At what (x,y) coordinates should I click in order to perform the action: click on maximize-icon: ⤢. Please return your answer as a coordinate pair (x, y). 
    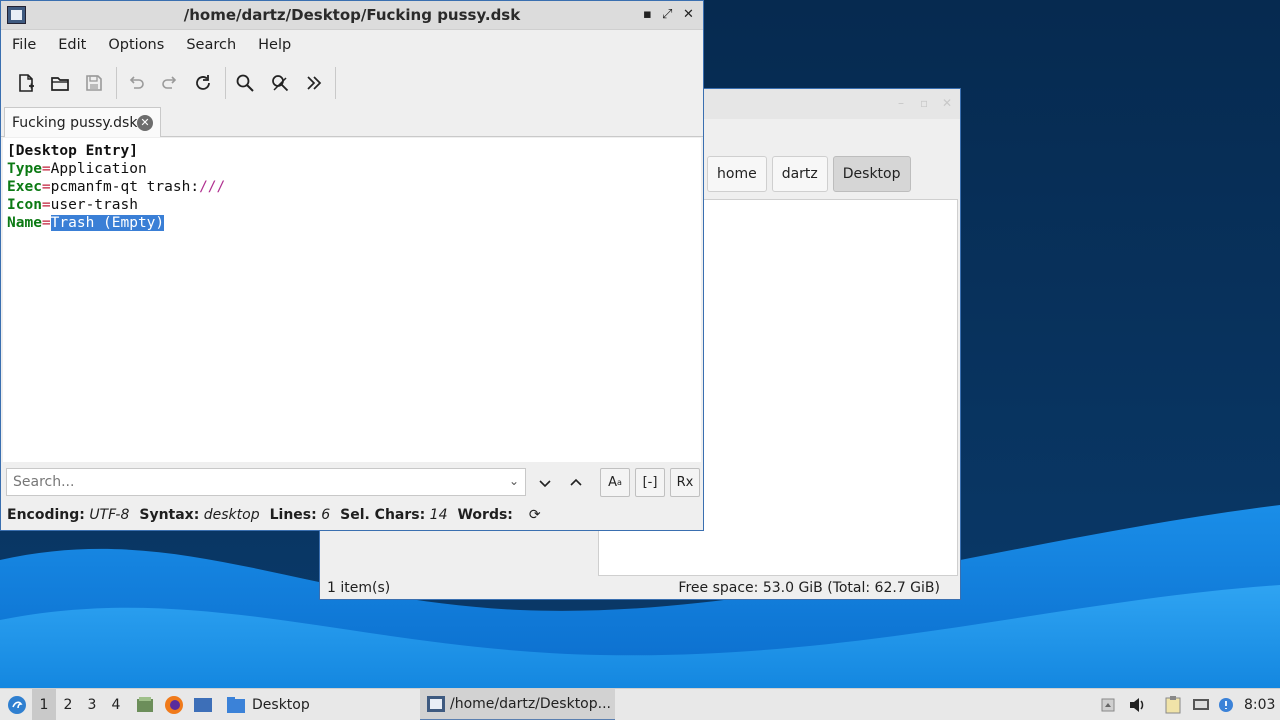
    Looking at the image, I should click on (667, 14).